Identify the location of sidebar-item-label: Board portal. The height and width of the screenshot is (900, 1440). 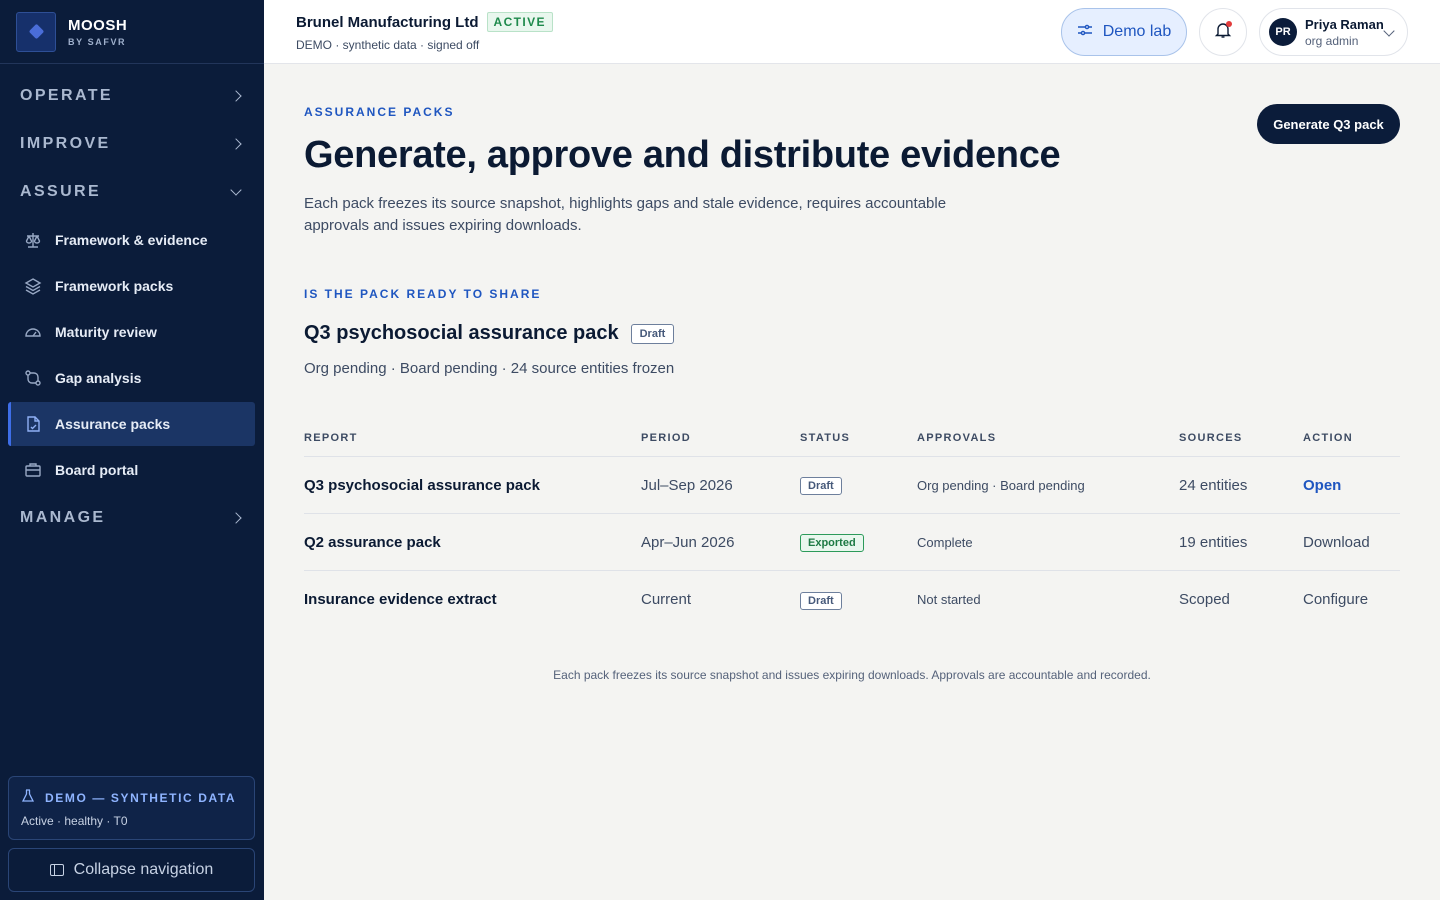
(97, 470).